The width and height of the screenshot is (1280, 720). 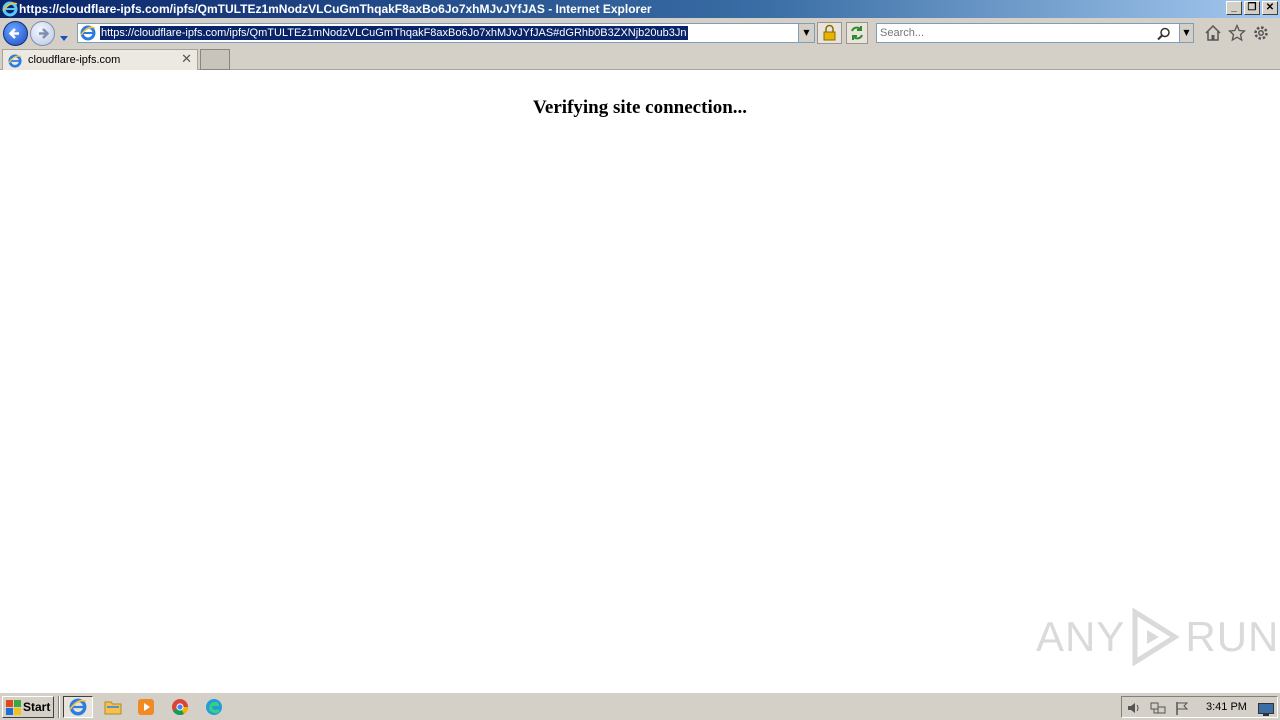 What do you see at coordinates (1234, 8) in the screenshot?
I see `minimize-button: _` at bounding box center [1234, 8].